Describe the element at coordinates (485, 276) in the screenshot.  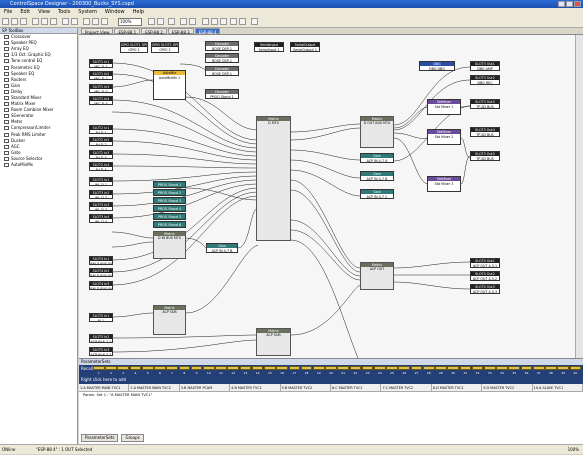
I see `output-slot-block: SLOT4 Out2 ACP OUT 4-5-2` at that location.